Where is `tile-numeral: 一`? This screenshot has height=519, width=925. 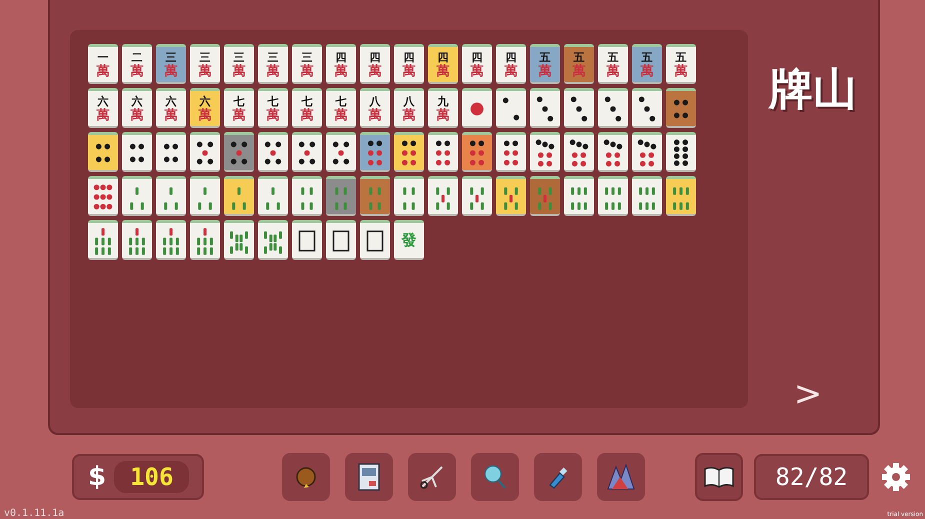
tile-numeral: 一 is located at coordinates (103, 57).